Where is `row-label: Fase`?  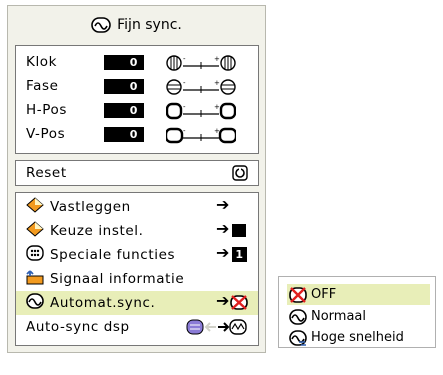 row-label: Fase is located at coordinates (42, 86).